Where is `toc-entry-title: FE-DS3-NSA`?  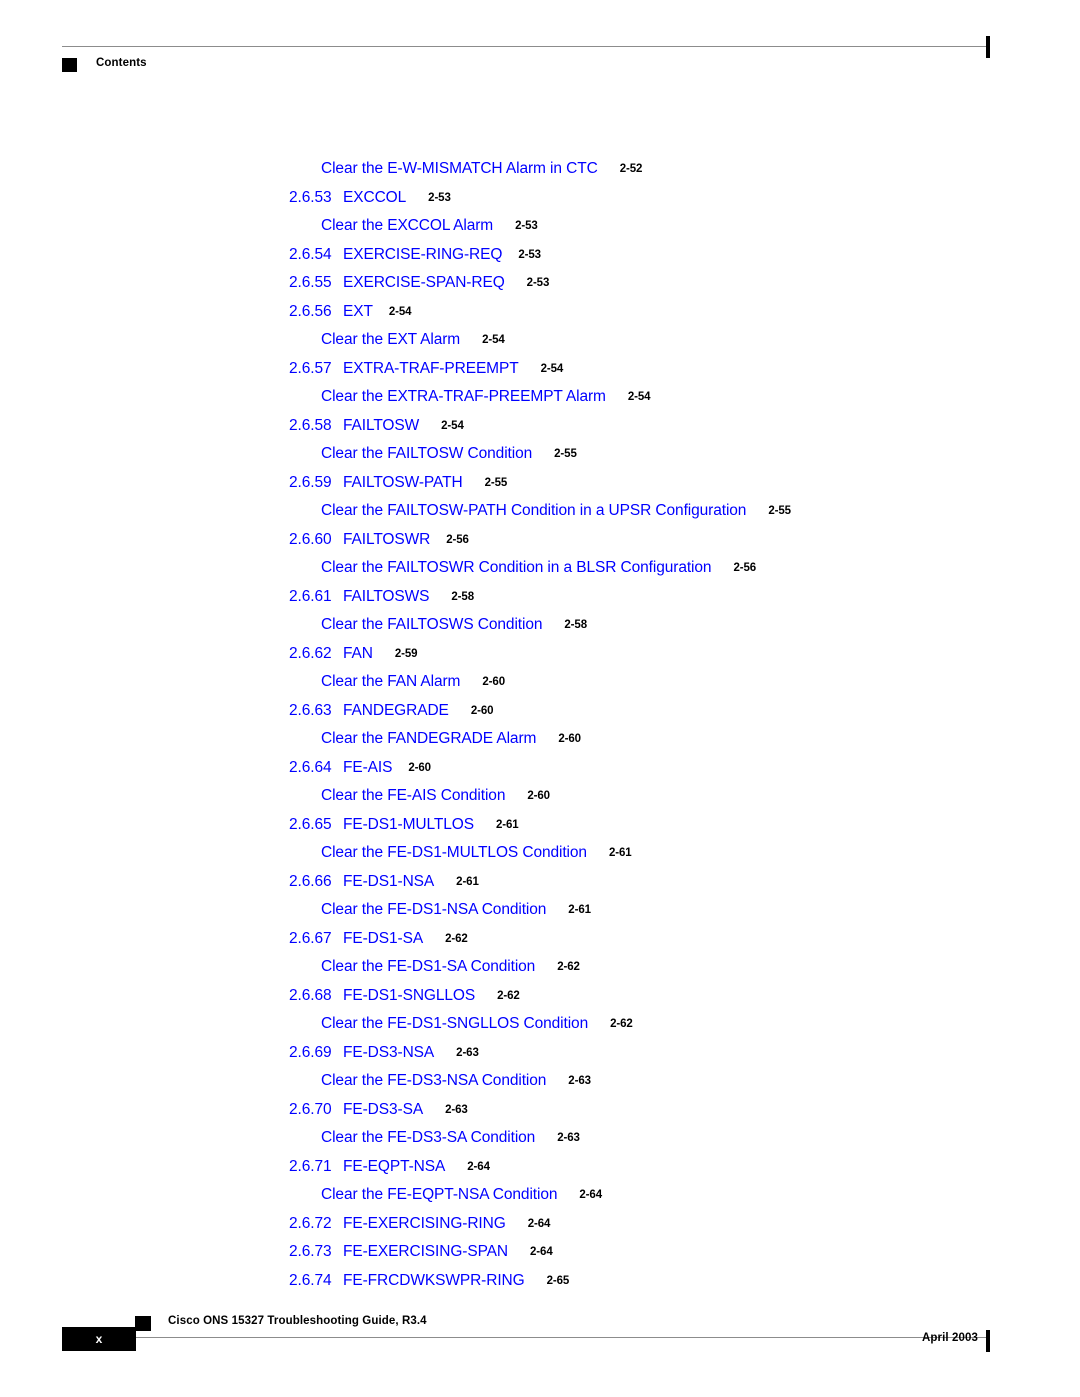
toc-entry-title: FE-DS3-NSA is located at coordinates (388, 1052).